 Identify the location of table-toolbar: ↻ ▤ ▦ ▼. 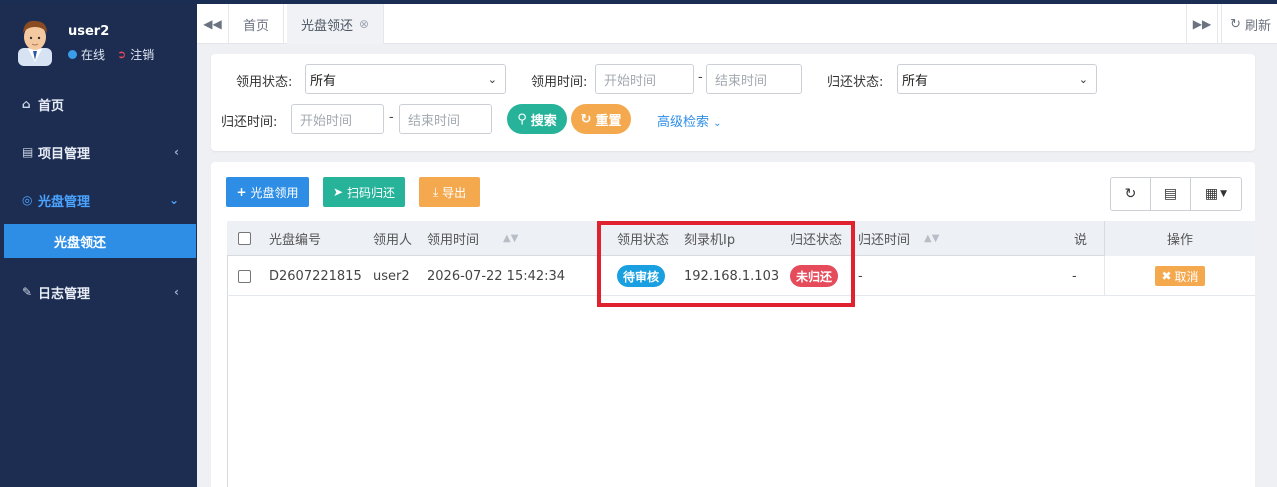
(1176, 194).